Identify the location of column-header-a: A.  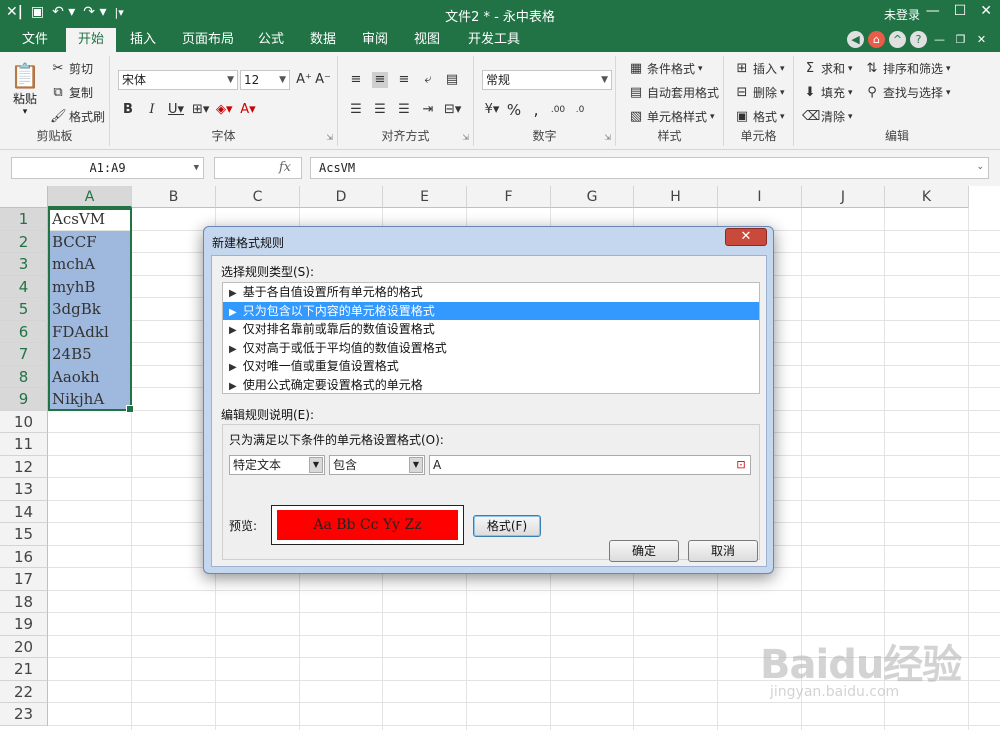
(90, 197).